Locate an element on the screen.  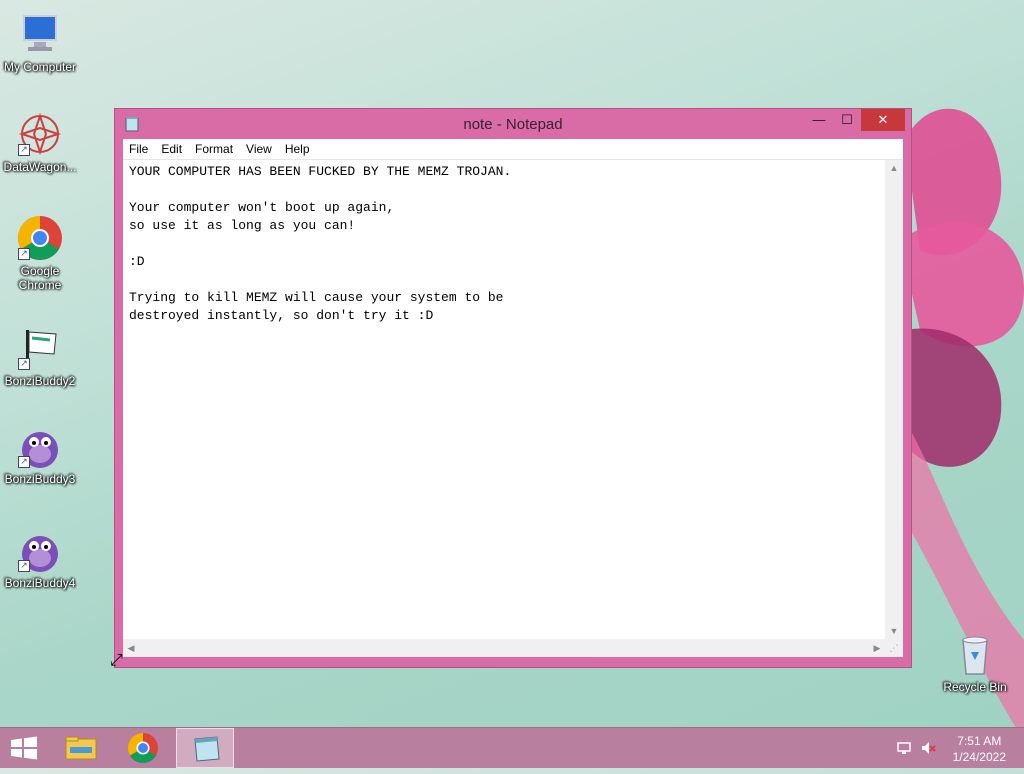
vertical-scrollbar: ▲ ▼ is located at coordinates (894, 399).